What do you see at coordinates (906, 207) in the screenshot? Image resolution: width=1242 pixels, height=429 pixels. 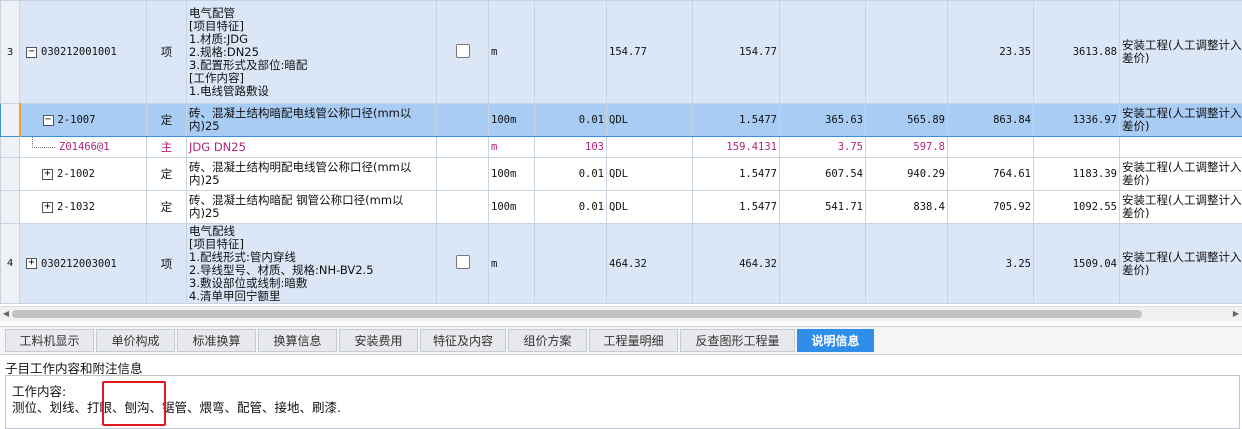 I see `total-price-cell: 838.4` at bounding box center [906, 207].